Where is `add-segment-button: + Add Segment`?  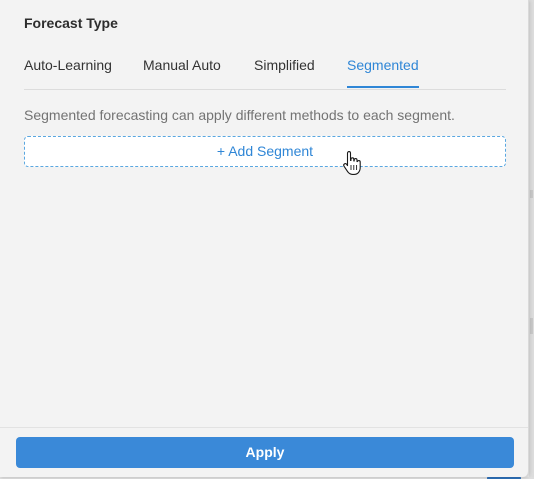 add-segment-button: + Add Segment is located at coordinates (265, 151).